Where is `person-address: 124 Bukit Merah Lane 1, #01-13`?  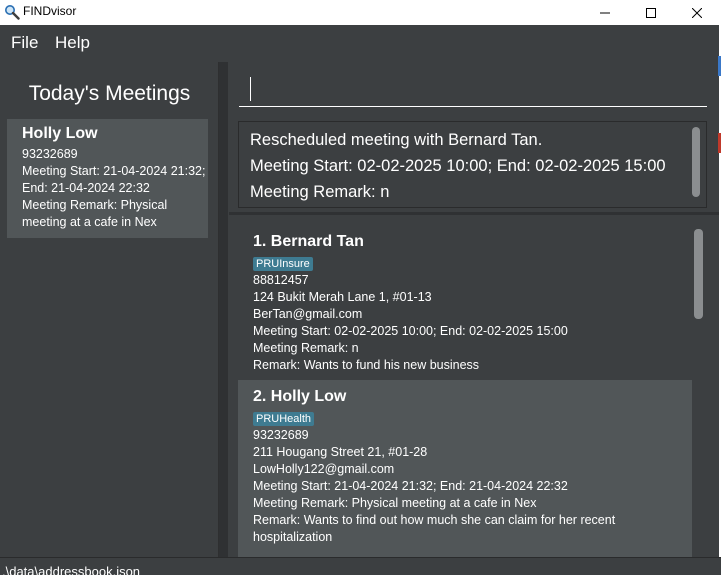 person-address: 124 Bukit Merah Lane 1, #01-13 is located at coordinates (342, 297).